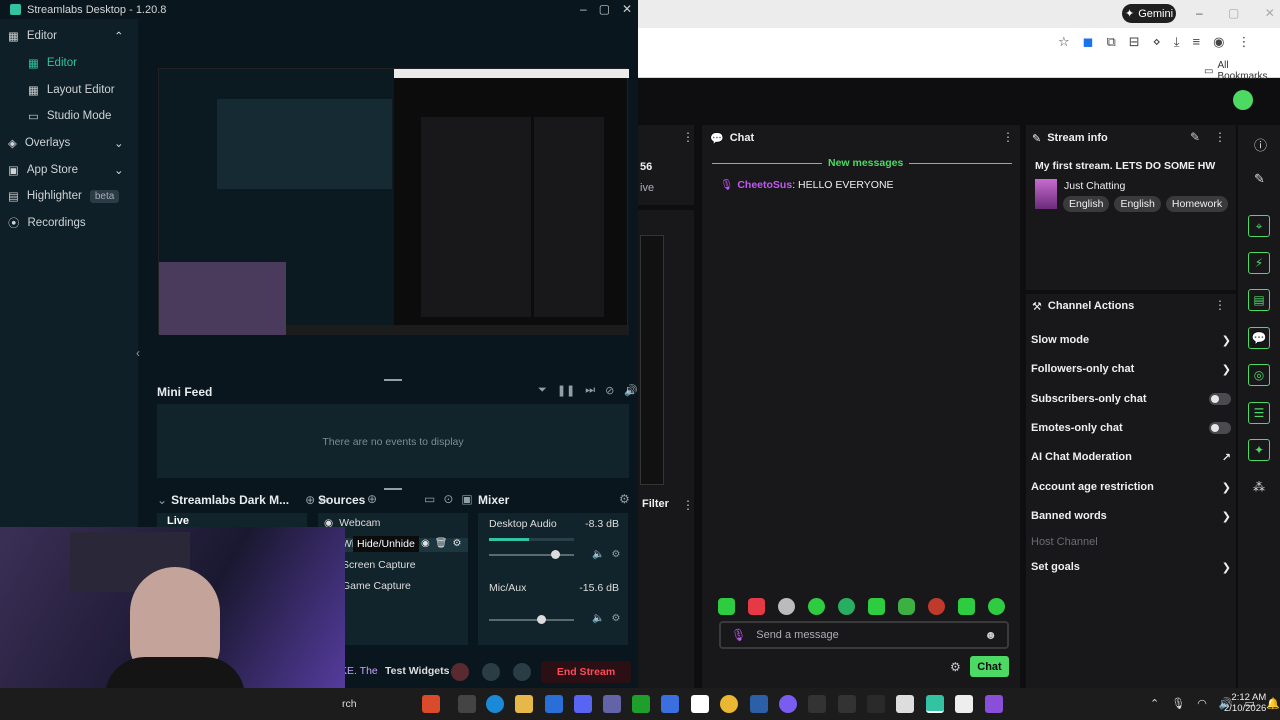 This screenshot has width=1280, height=720. Describe the element at coordinates (524, 704) in the screenshot. I see `file-explorer-icon` at that location.